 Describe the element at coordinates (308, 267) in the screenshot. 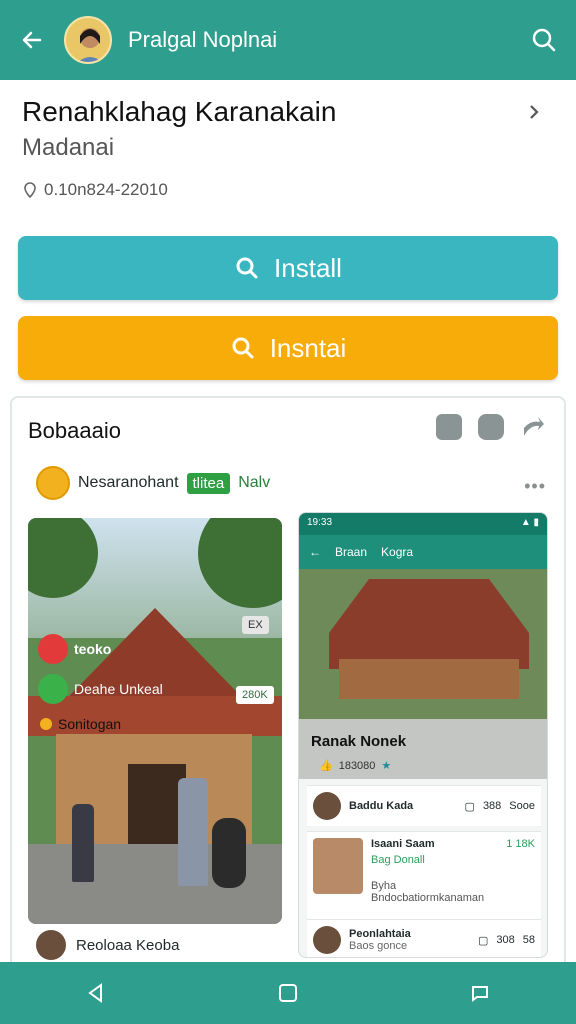

I see `install-button-label: Install` at that location.